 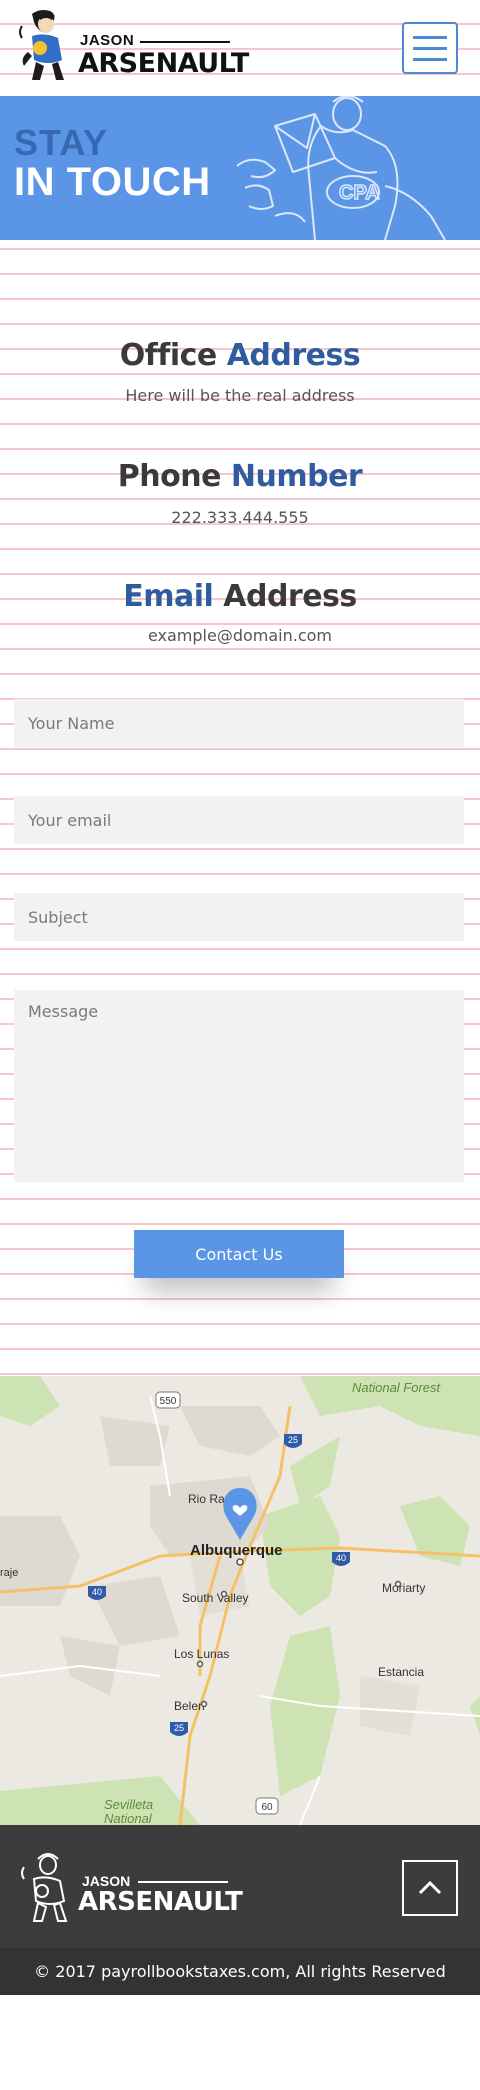 I want to click on interstate-shield-25-south: 25, so click(x=179, y=1729).